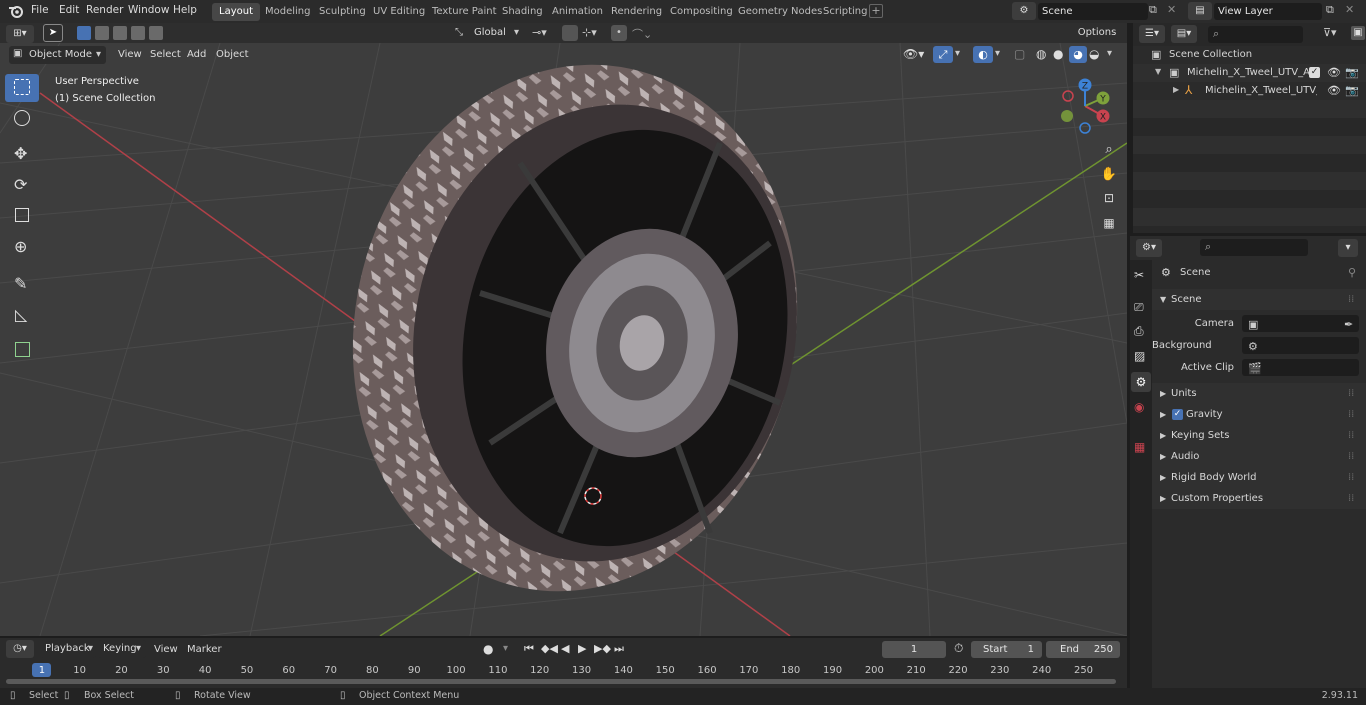 The height and width of the screenshot is (705, 1366). I want to click on select-mode-new-icon, so click(84, 33).